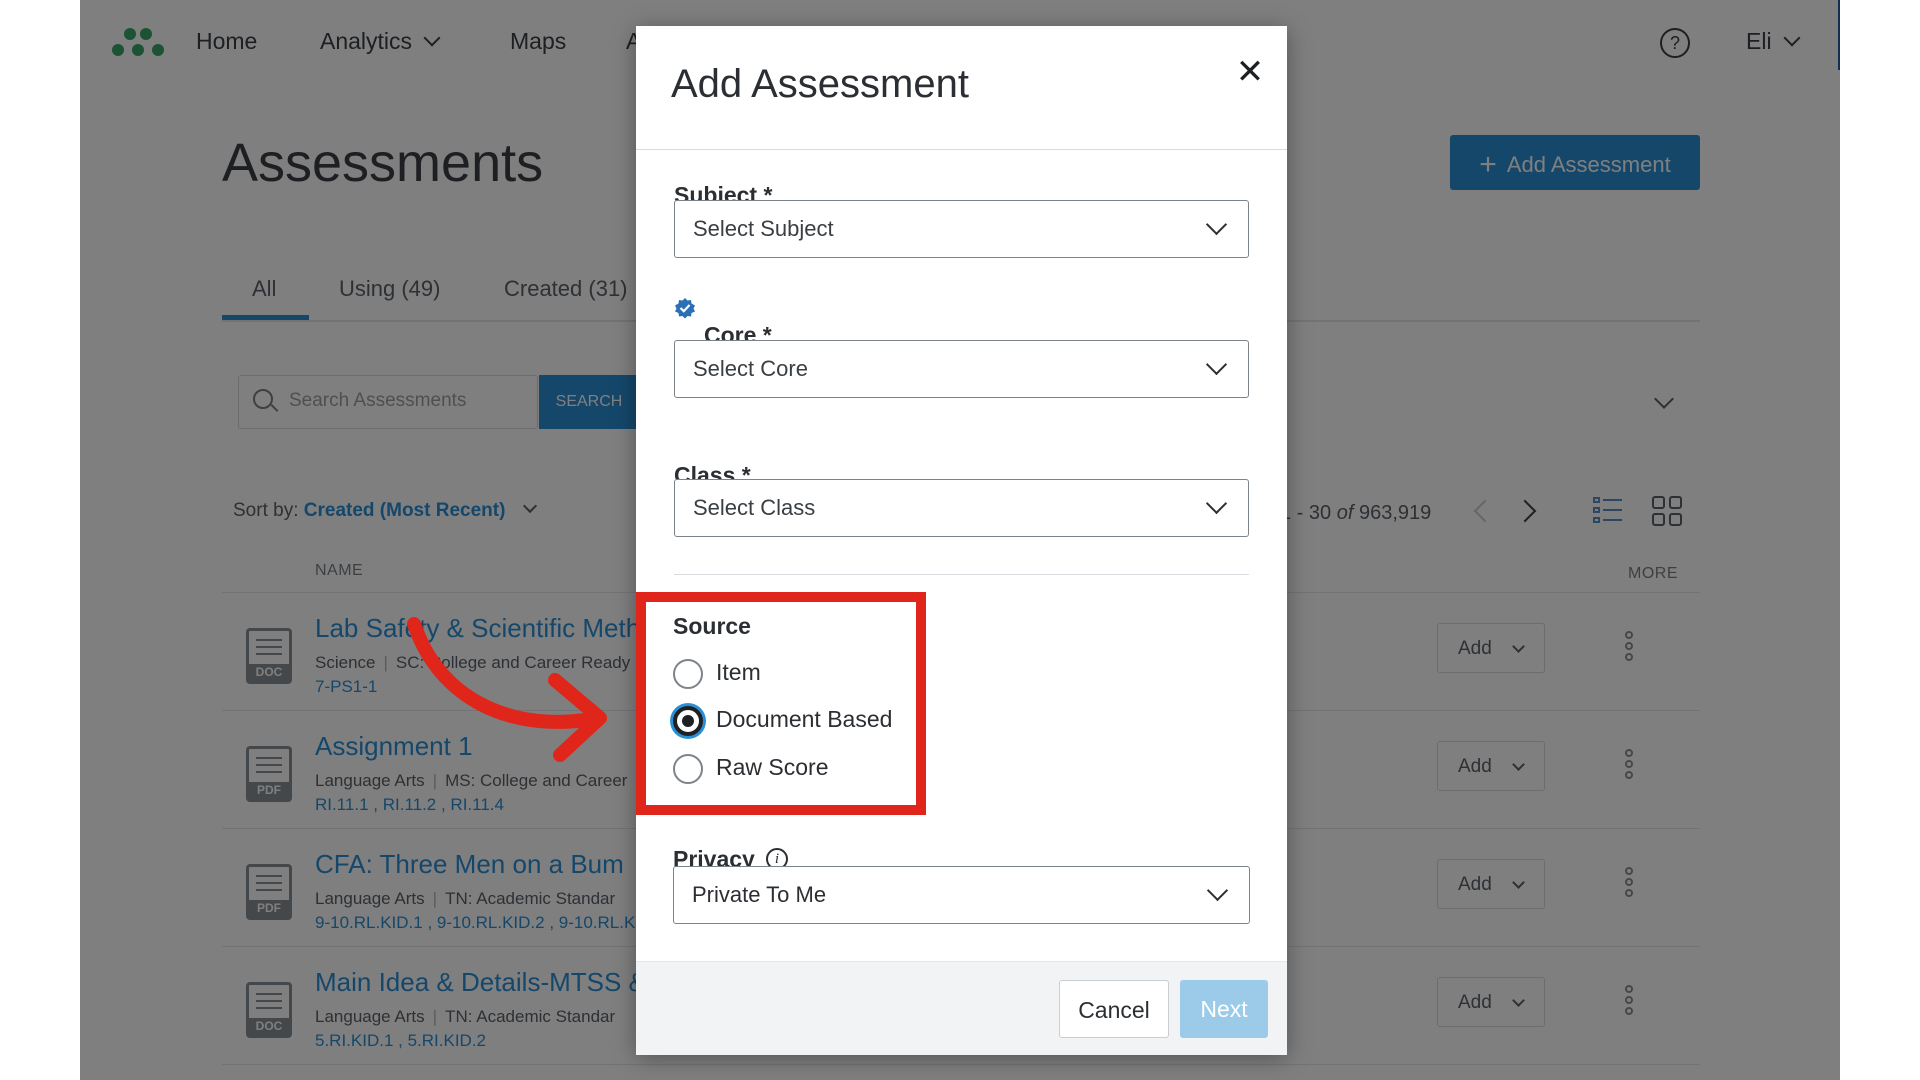 The height and width of the screenshot is (1080, 1920). What do you see at coordinates (804, 719) in the screenshot?
I see `radio-label: Document Based` at bounding box center [804, 719].